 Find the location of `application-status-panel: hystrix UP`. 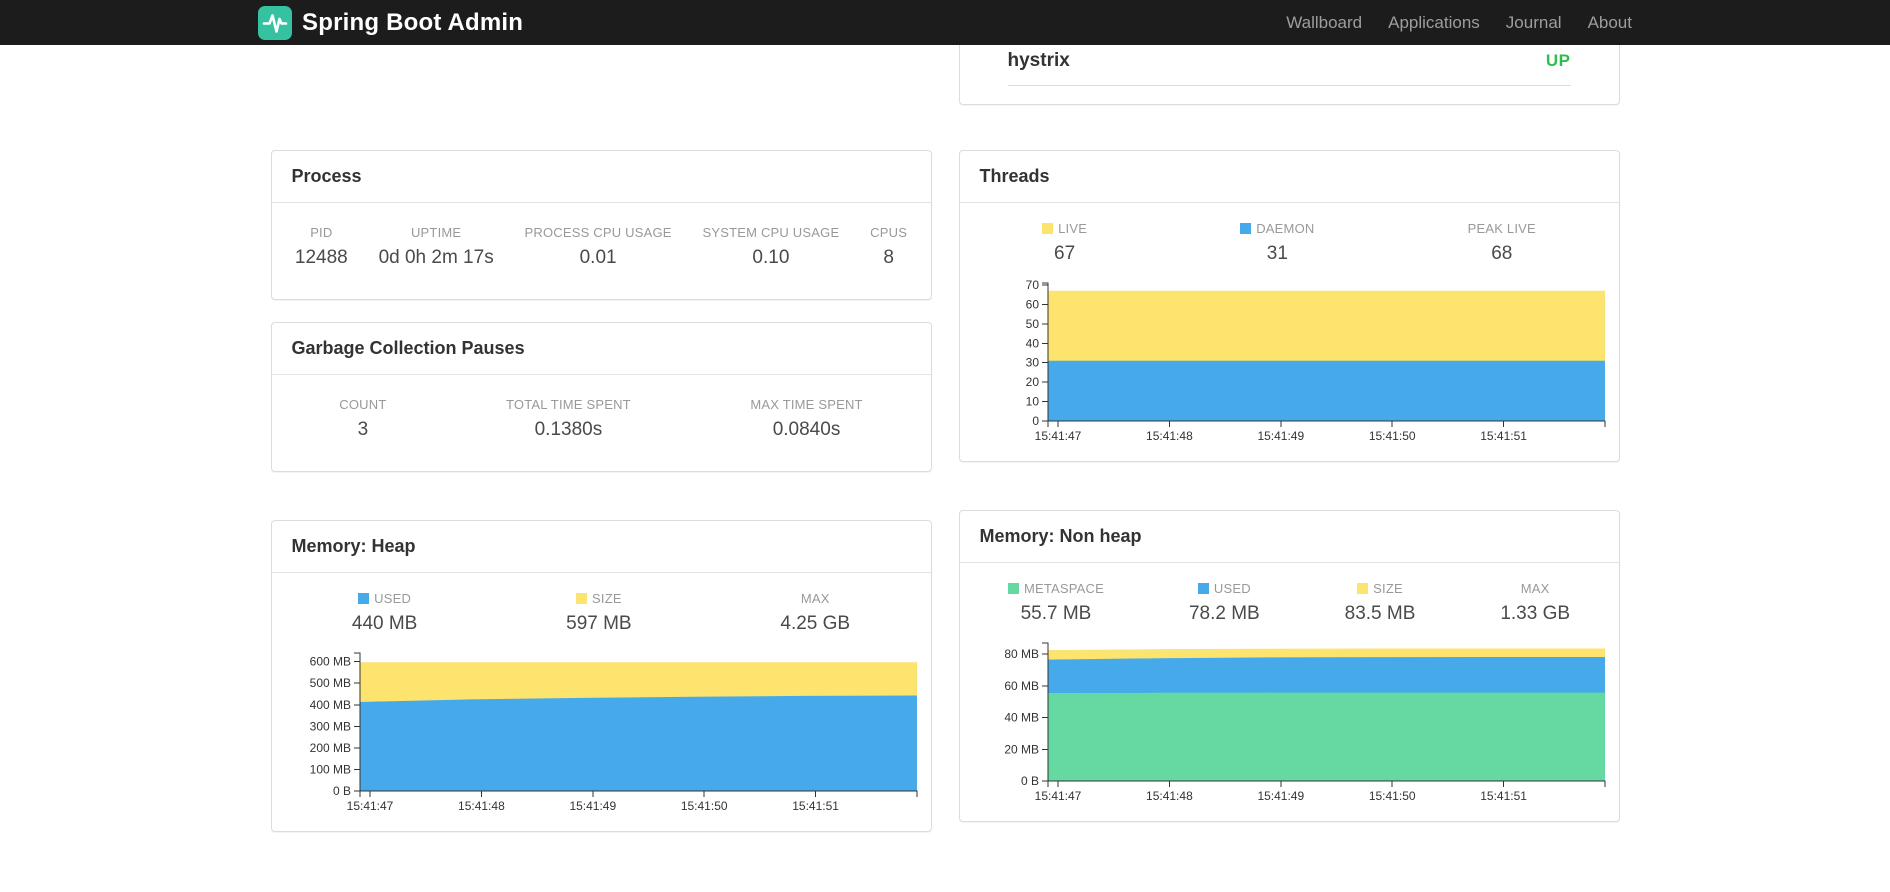

application-status-panel: hystrix UP is located at coordinates (1289, 75).